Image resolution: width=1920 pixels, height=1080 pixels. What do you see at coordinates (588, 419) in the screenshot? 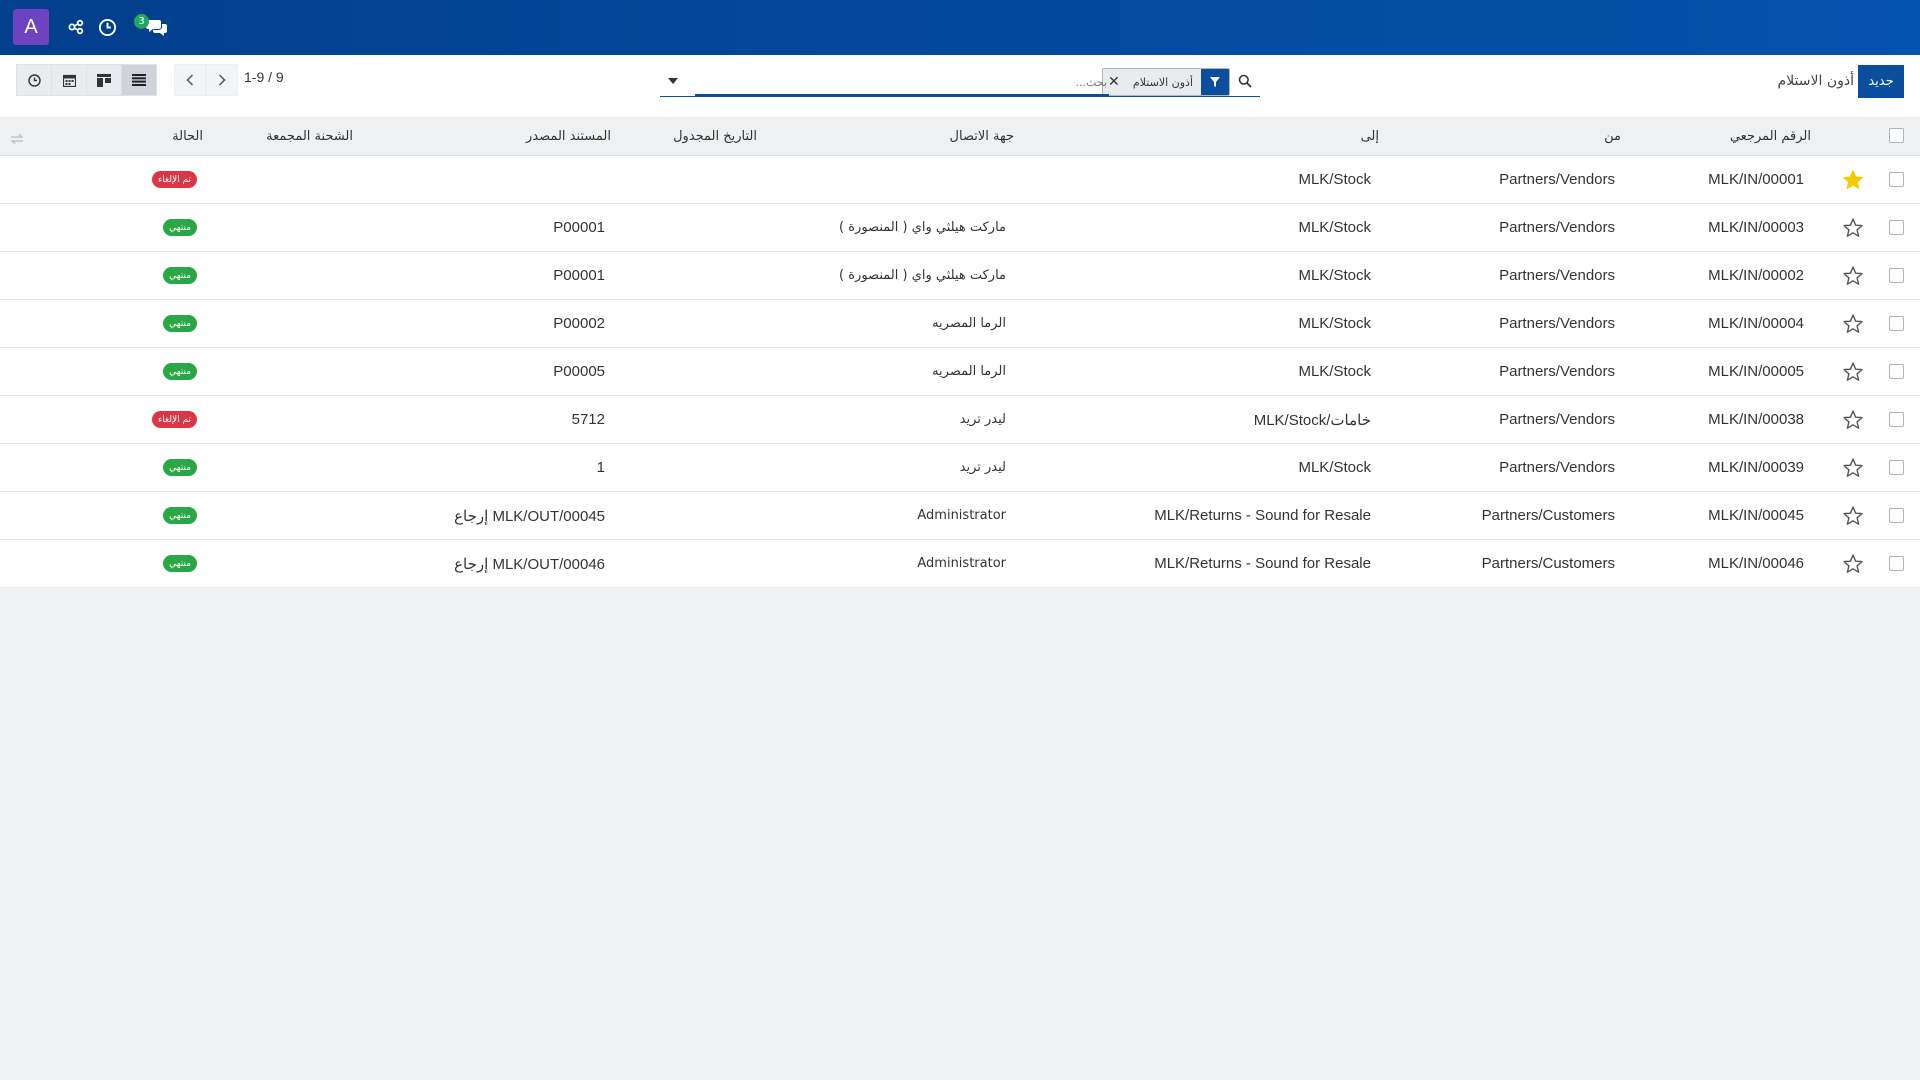
I see `source-document-cell: 5712` at bounding box center [588, 419].